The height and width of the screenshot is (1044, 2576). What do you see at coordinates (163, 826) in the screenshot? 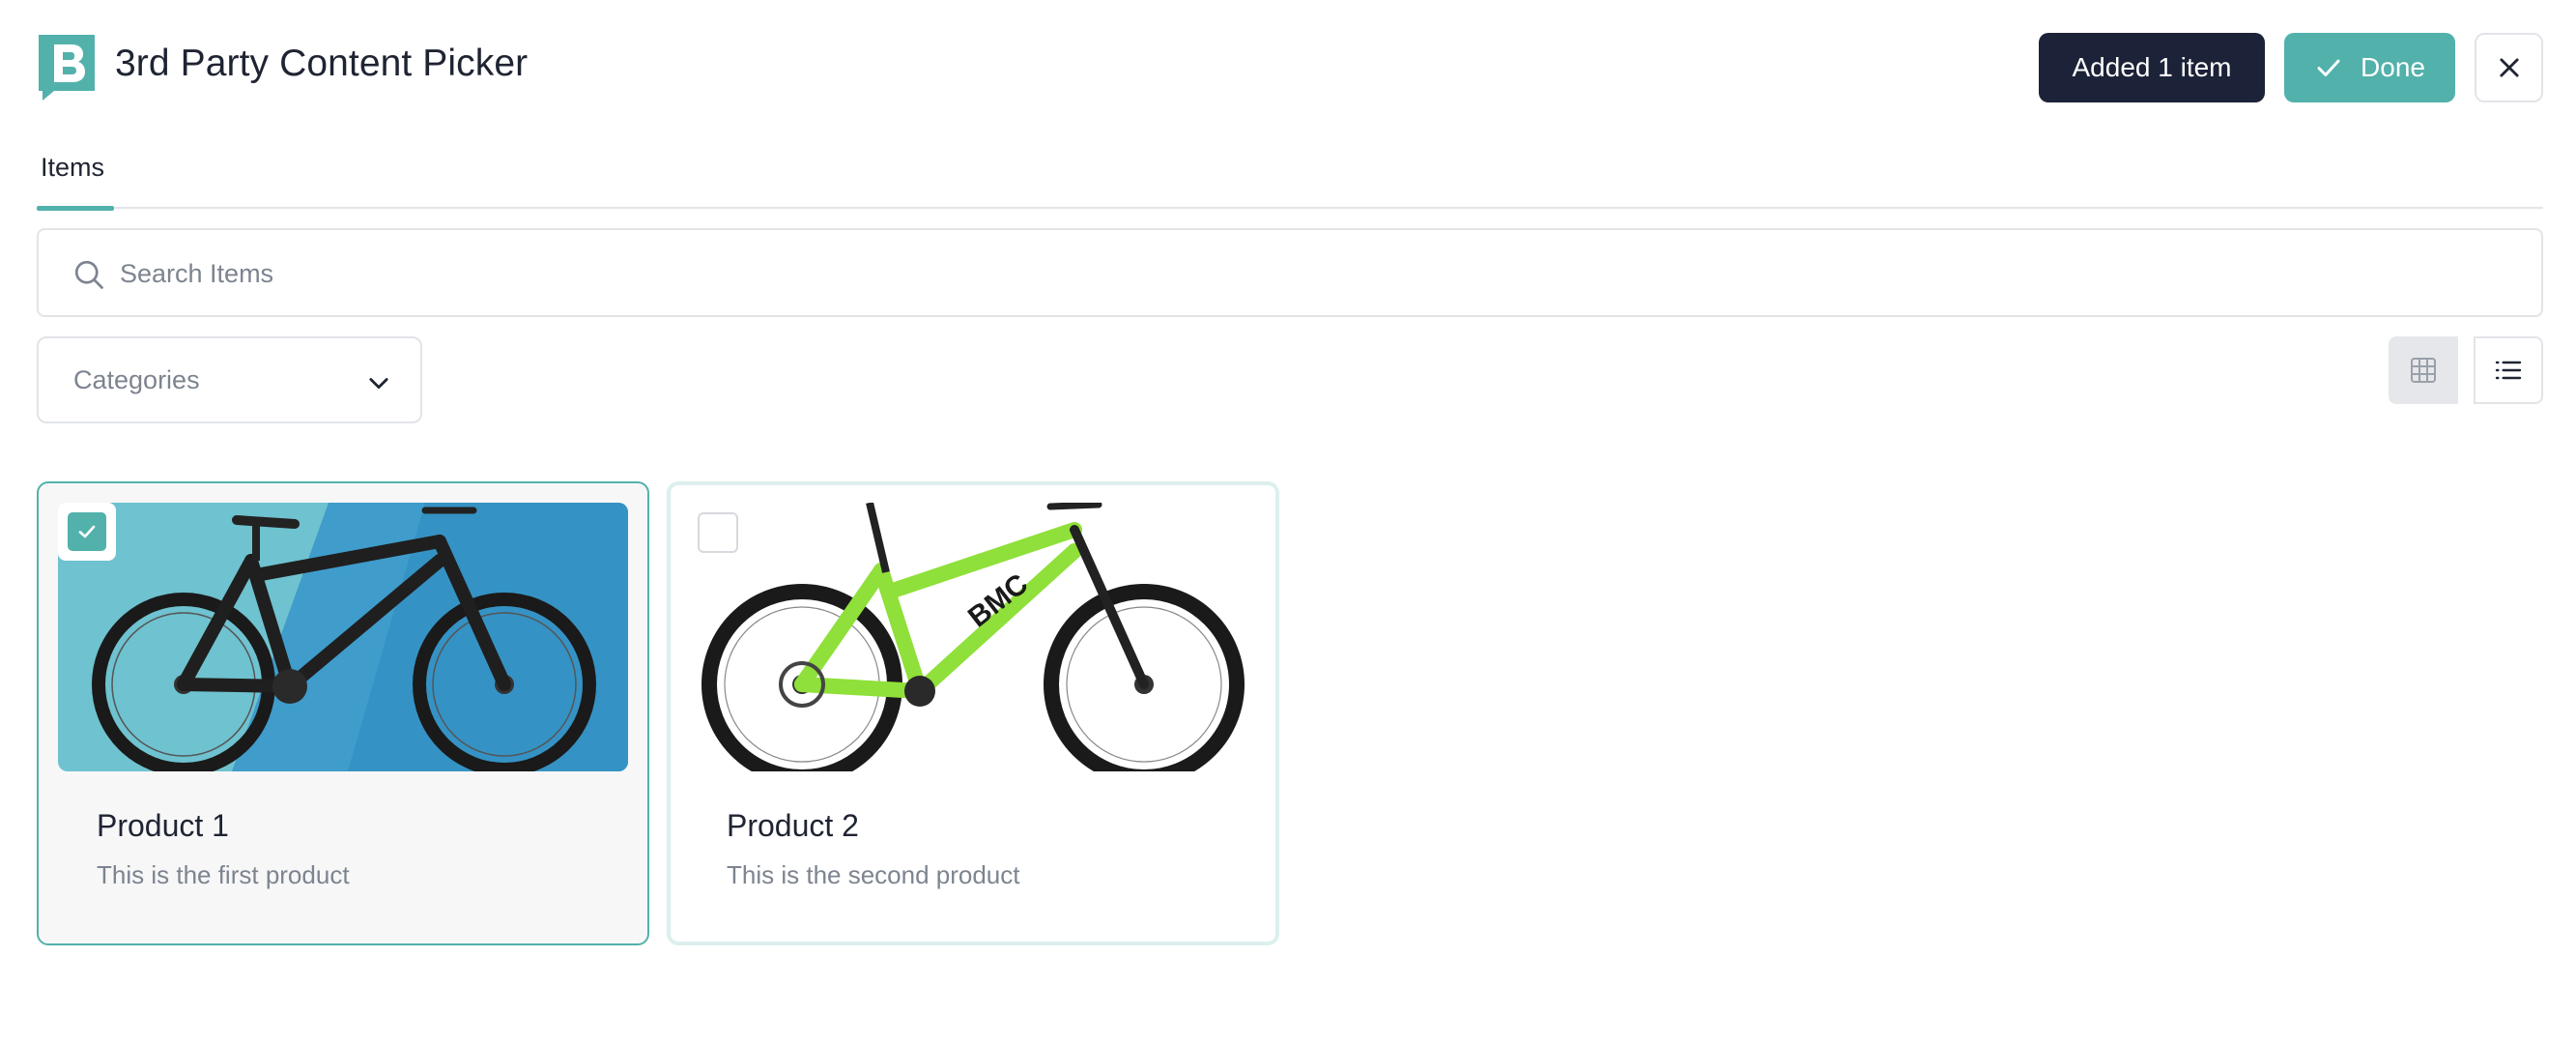
I see `product-1-title: Product 1` at bounding box center [163, 826].